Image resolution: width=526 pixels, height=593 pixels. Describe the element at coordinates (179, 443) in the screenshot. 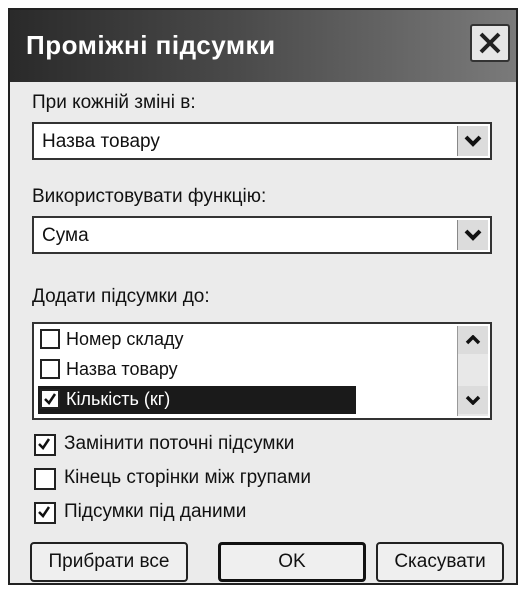

I see `replace-current-label: Замінити поточні підсумки` at that location.